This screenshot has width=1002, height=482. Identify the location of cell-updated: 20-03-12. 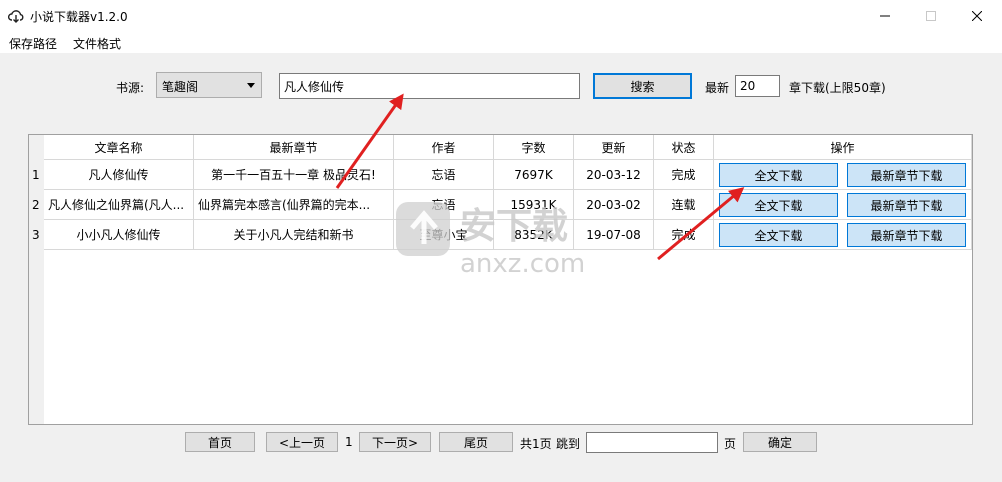
(614, 175).